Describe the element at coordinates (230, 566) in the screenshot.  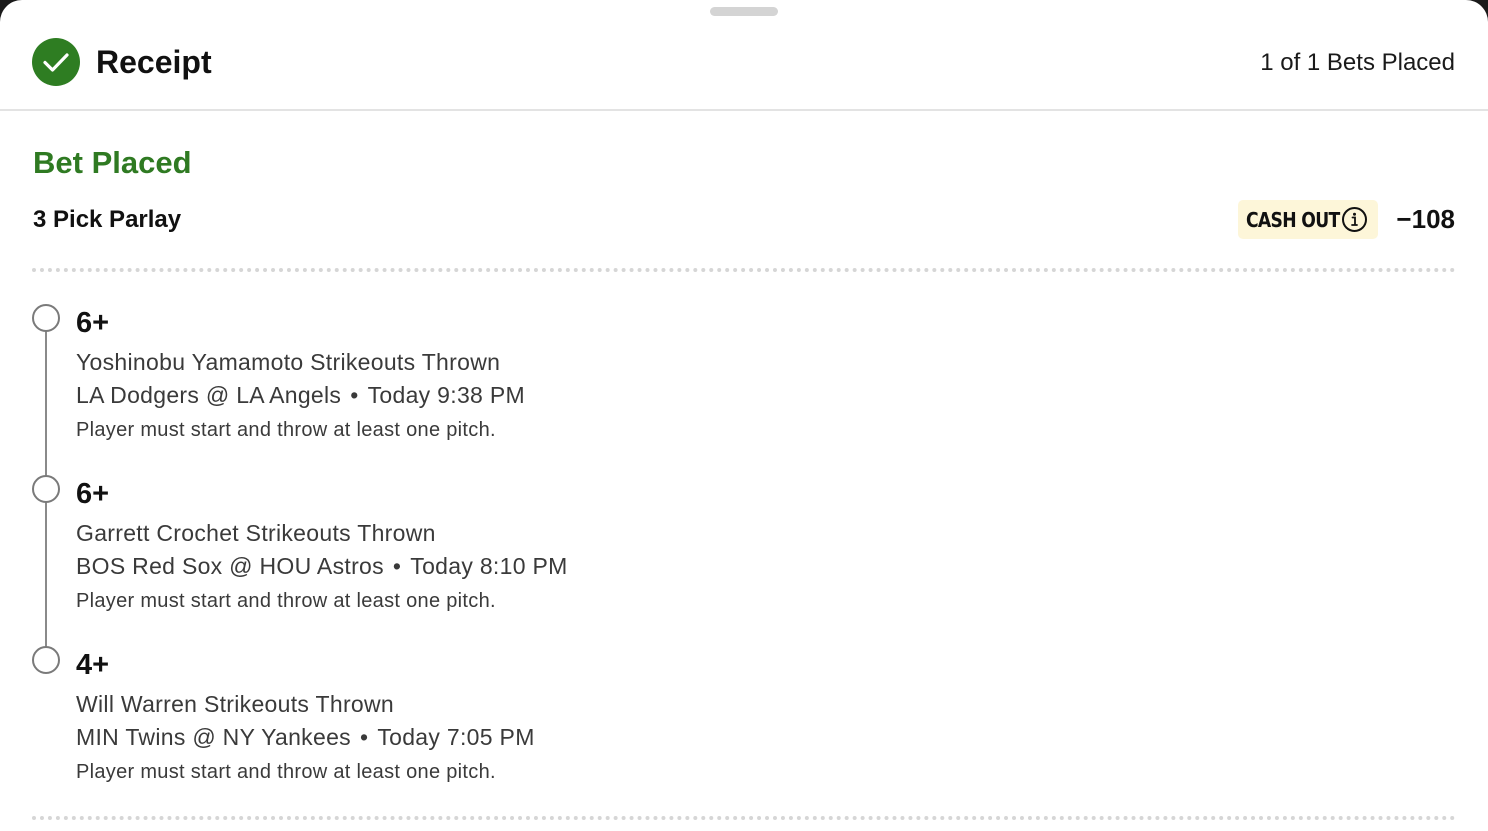
I see `leg-matchup: BOS Red Sox @ HOU Astros` at that location.